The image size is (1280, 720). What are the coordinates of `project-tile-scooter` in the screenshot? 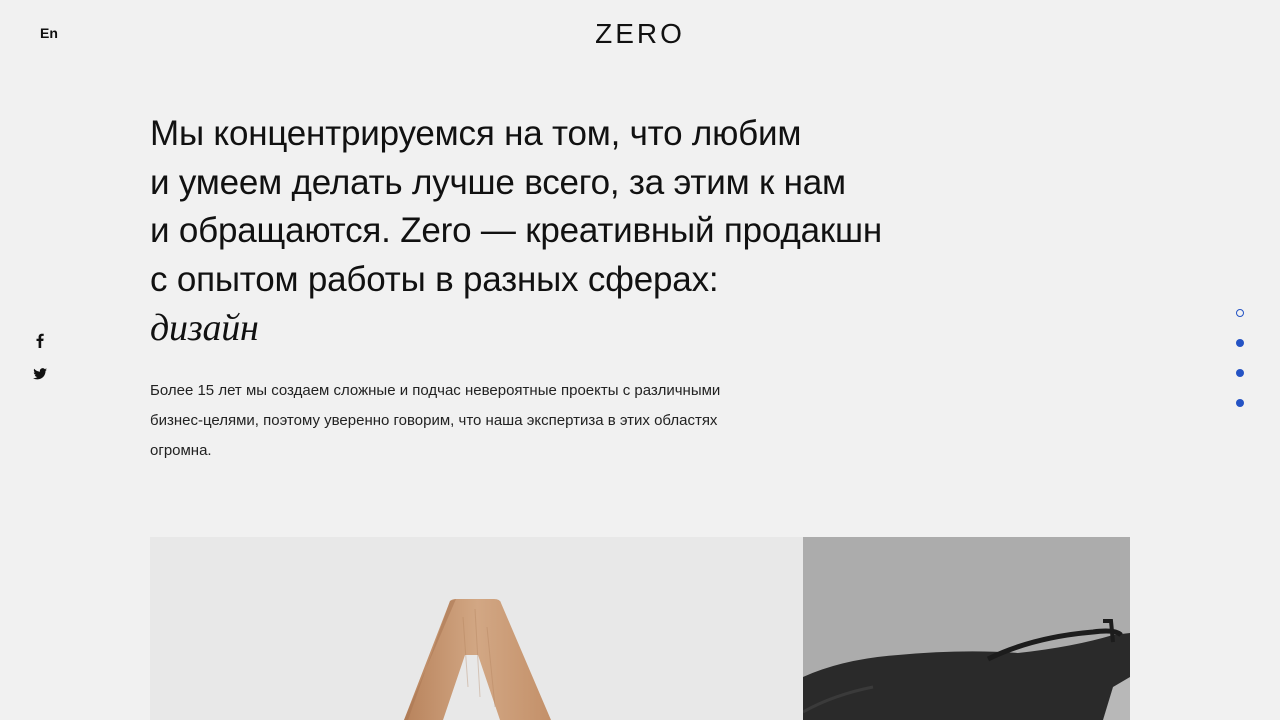 It's located at (966, 628).